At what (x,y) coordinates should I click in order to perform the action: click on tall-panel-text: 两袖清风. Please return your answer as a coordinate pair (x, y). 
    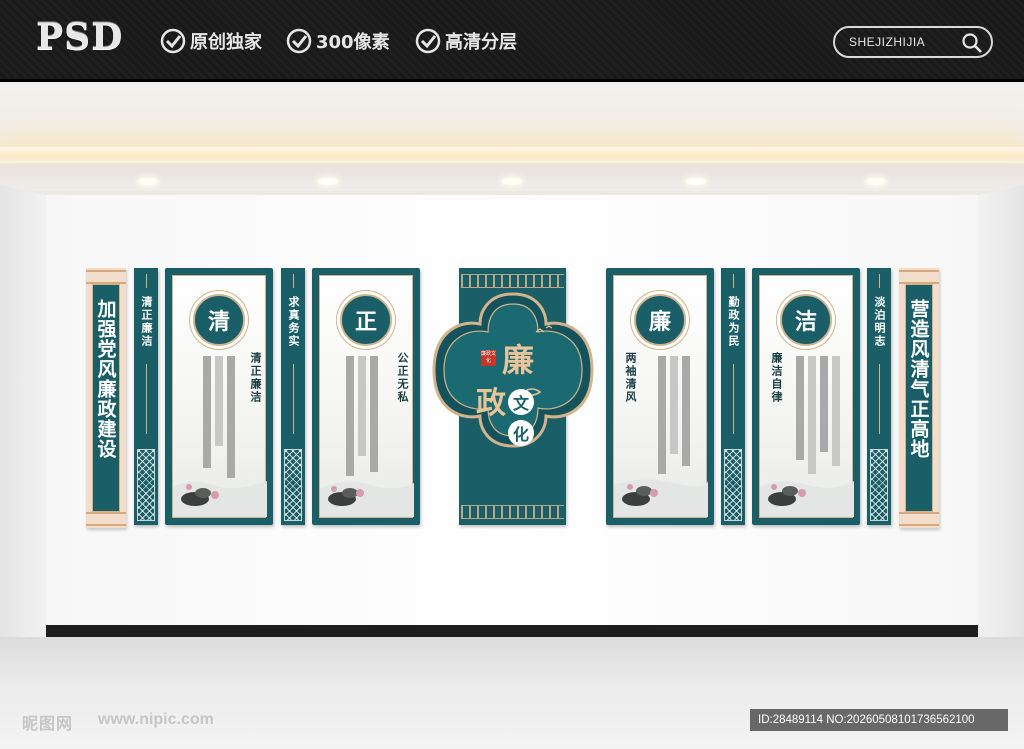
    Looking at the image, I should click on (630, 378).